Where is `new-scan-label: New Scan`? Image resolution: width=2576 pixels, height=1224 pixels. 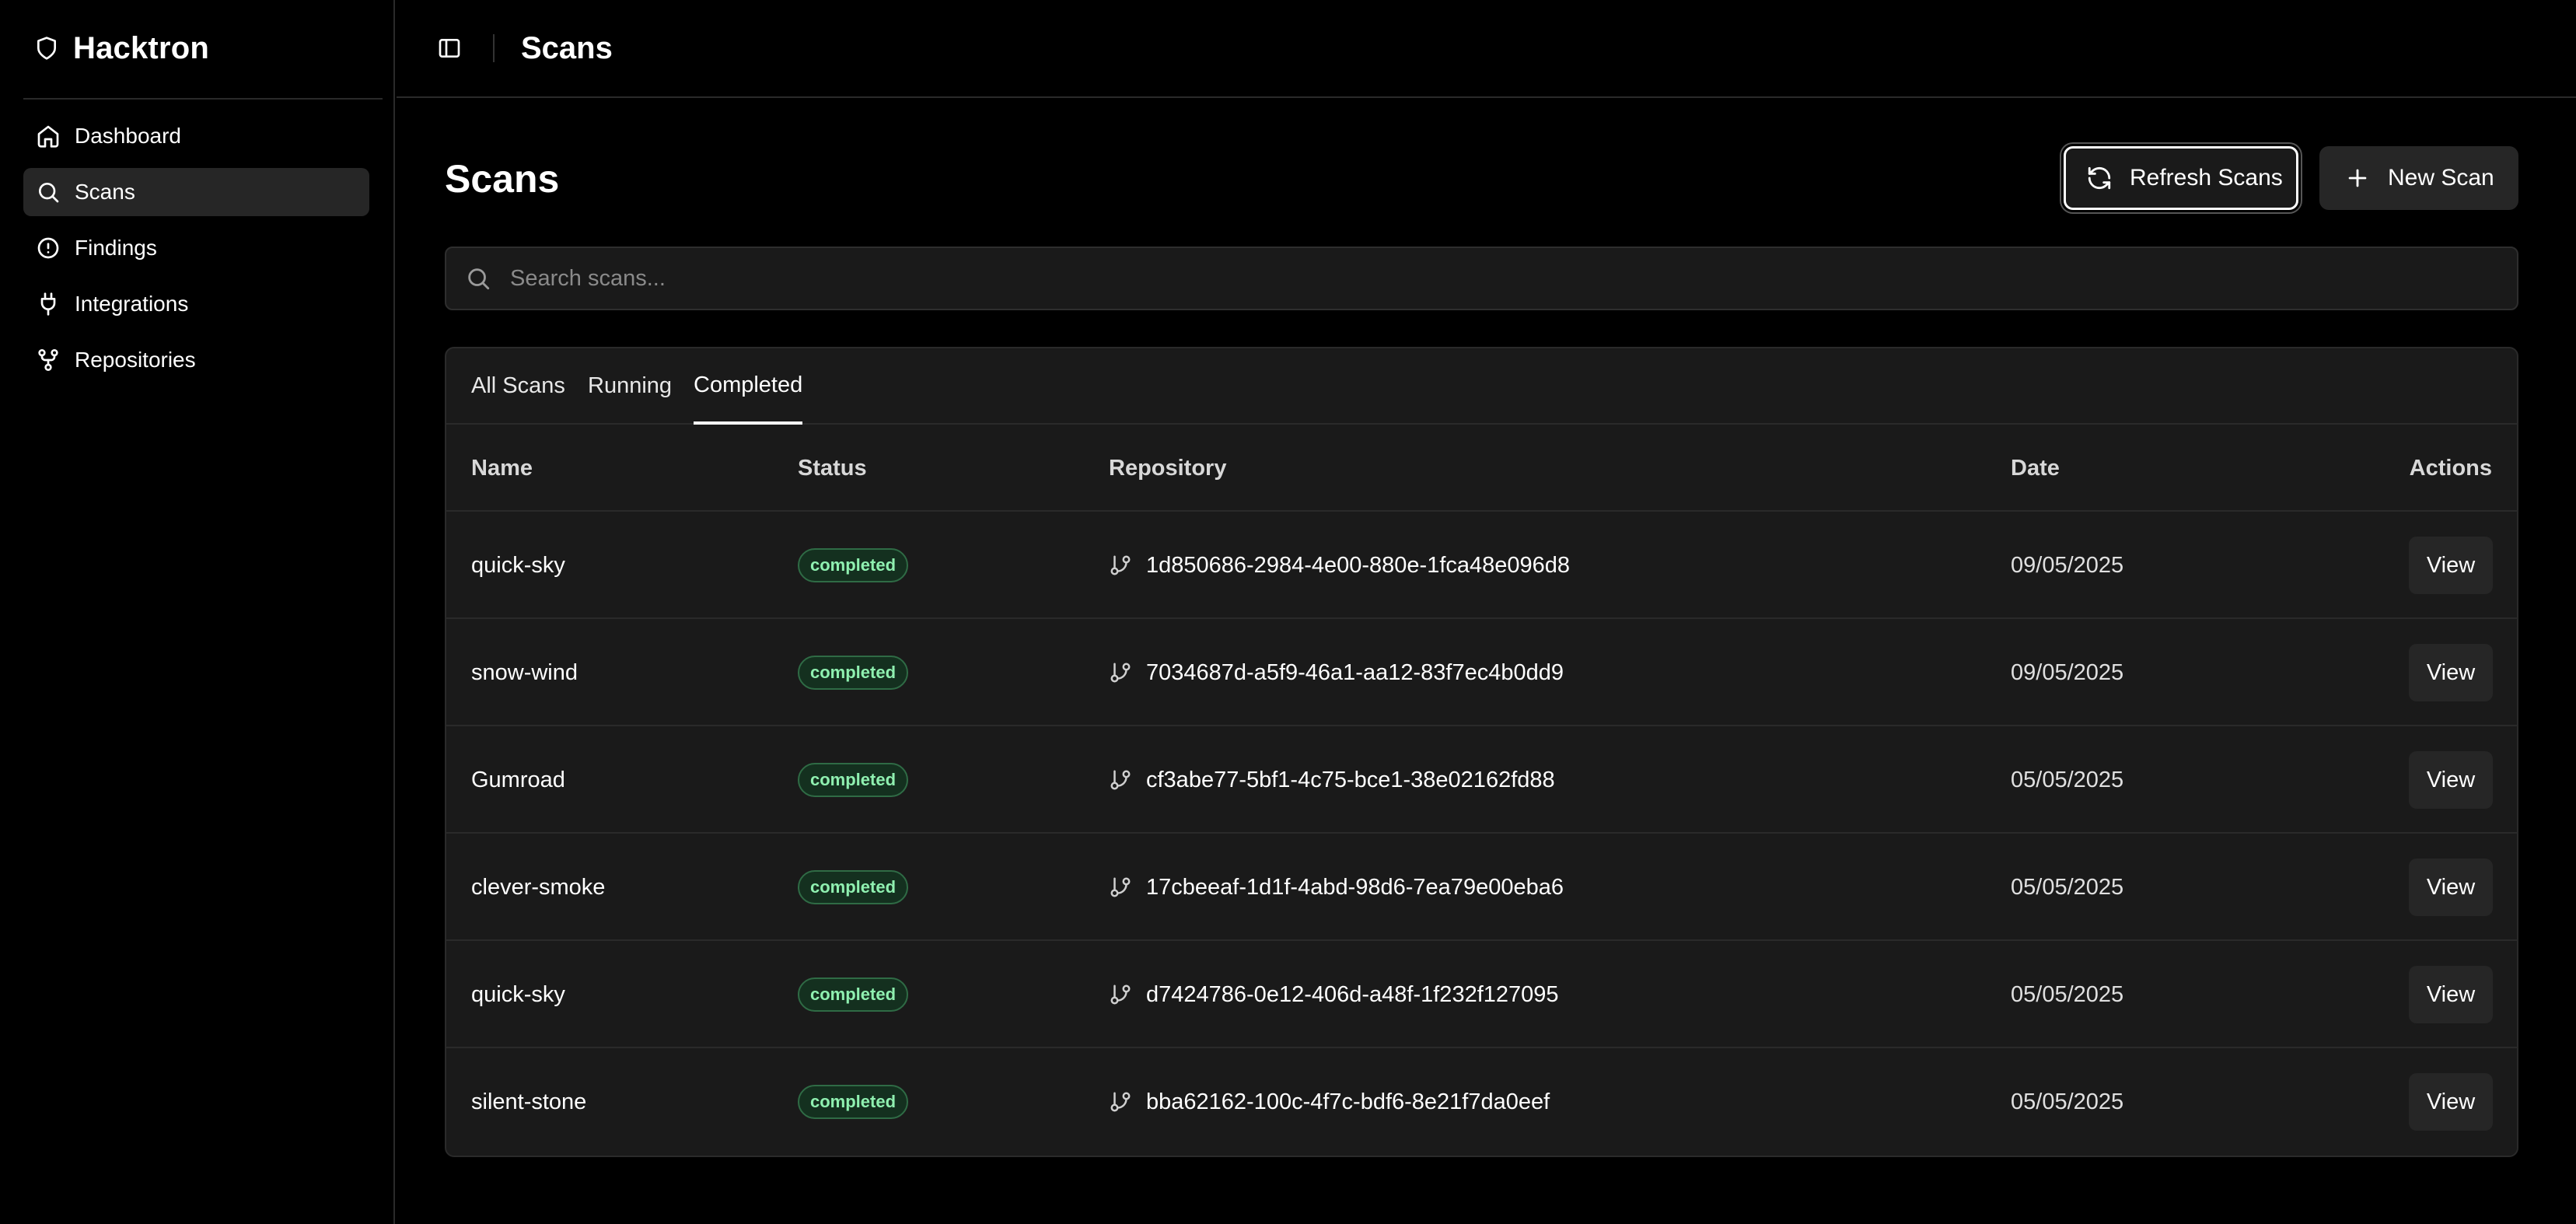 new-scan-label: New Scan is located at coordinates (2441, 178).